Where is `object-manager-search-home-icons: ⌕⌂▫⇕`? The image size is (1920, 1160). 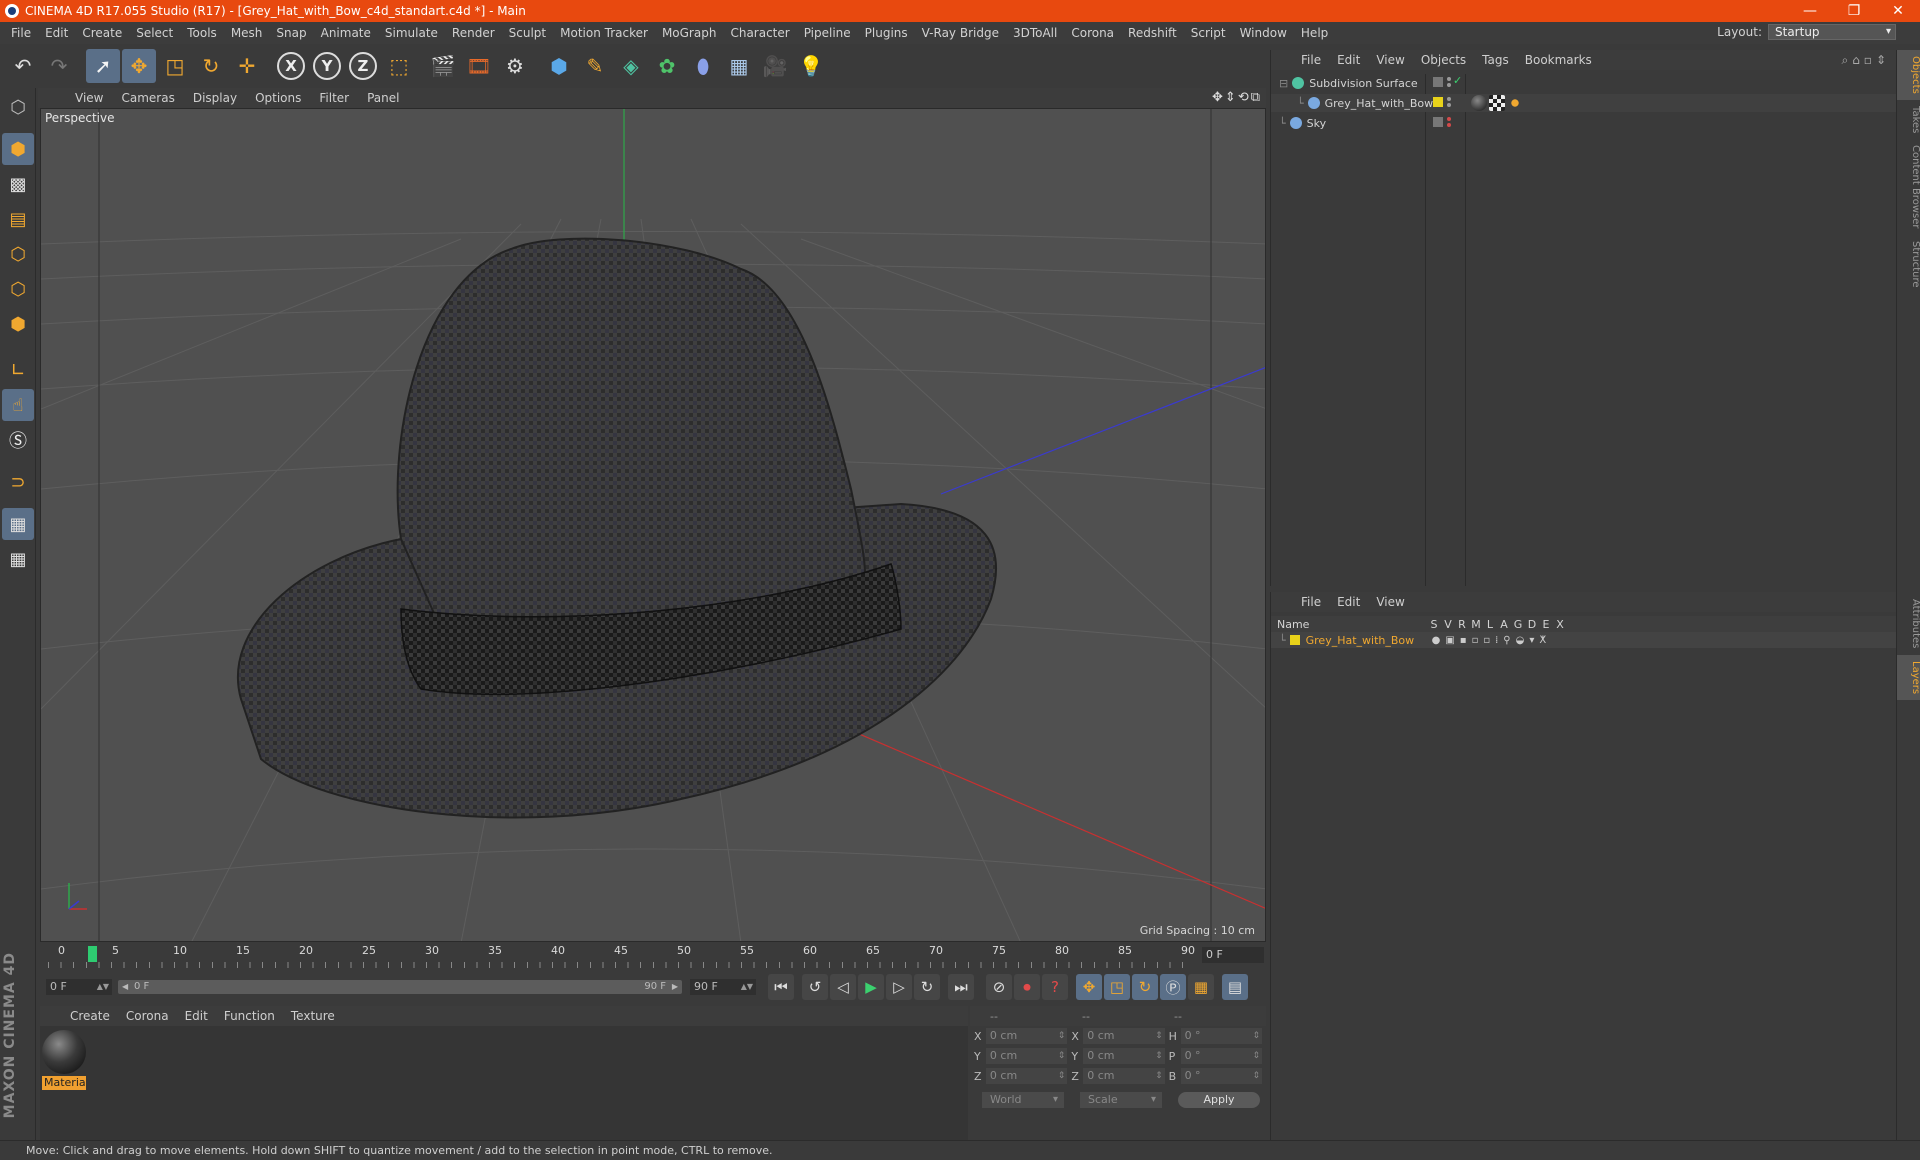 object-manager-search-home-icons: ⌕⌂▫⇕ is located at coordinates (1865, 60).